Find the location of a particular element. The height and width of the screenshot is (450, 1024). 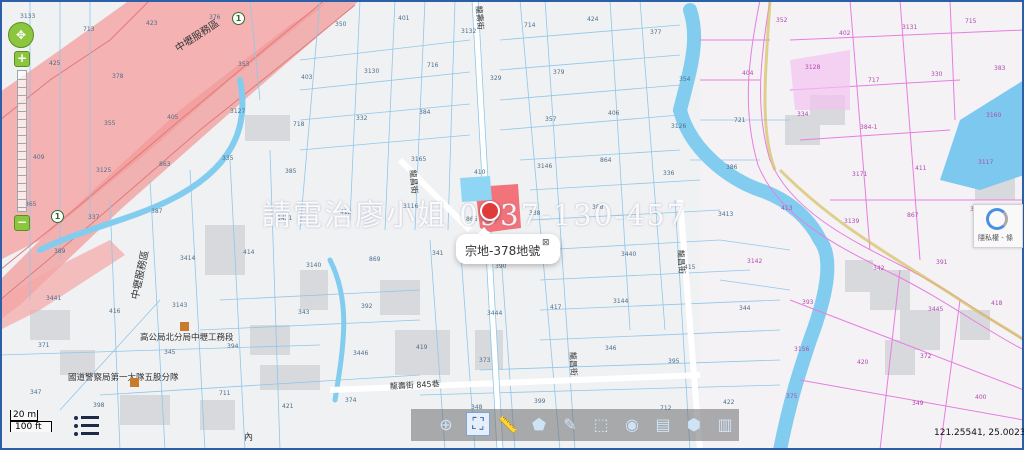

parcel-number: 715 is located at coordinates (971, 21).